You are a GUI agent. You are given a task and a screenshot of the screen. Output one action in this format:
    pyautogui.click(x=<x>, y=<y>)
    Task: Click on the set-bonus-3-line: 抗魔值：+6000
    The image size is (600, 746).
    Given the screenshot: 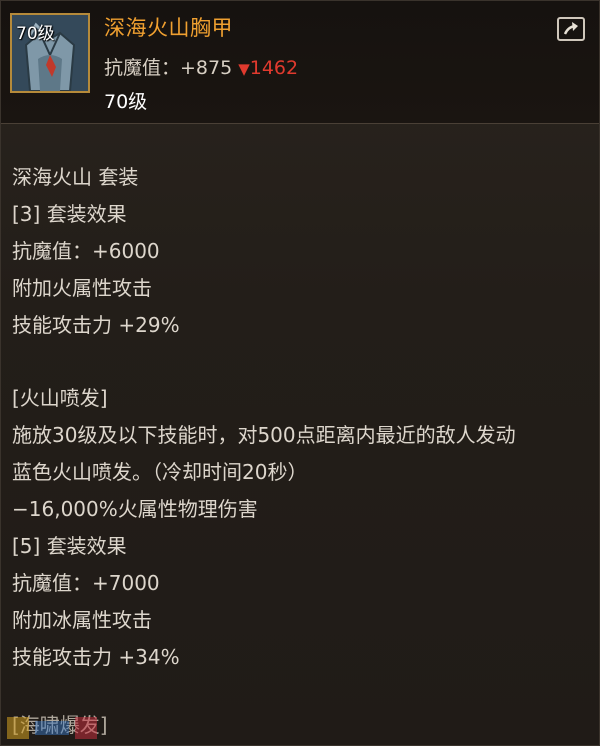 What is the action you would take?
    pyautogui.click(x=86, y=251)
    